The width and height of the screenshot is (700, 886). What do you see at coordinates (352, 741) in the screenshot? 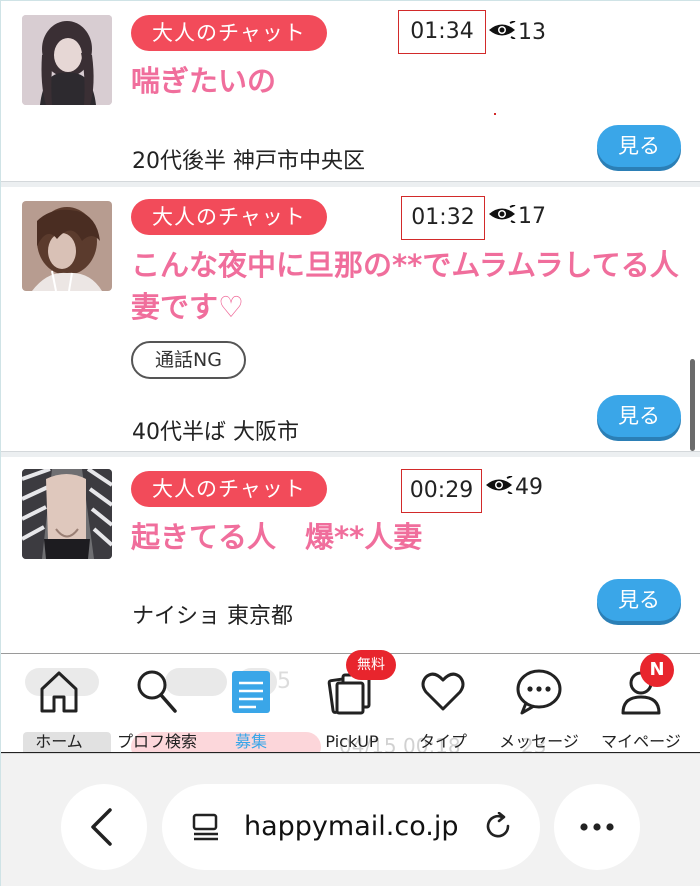
I see `tab-label: PickUP` at bounding box center [352, 741].